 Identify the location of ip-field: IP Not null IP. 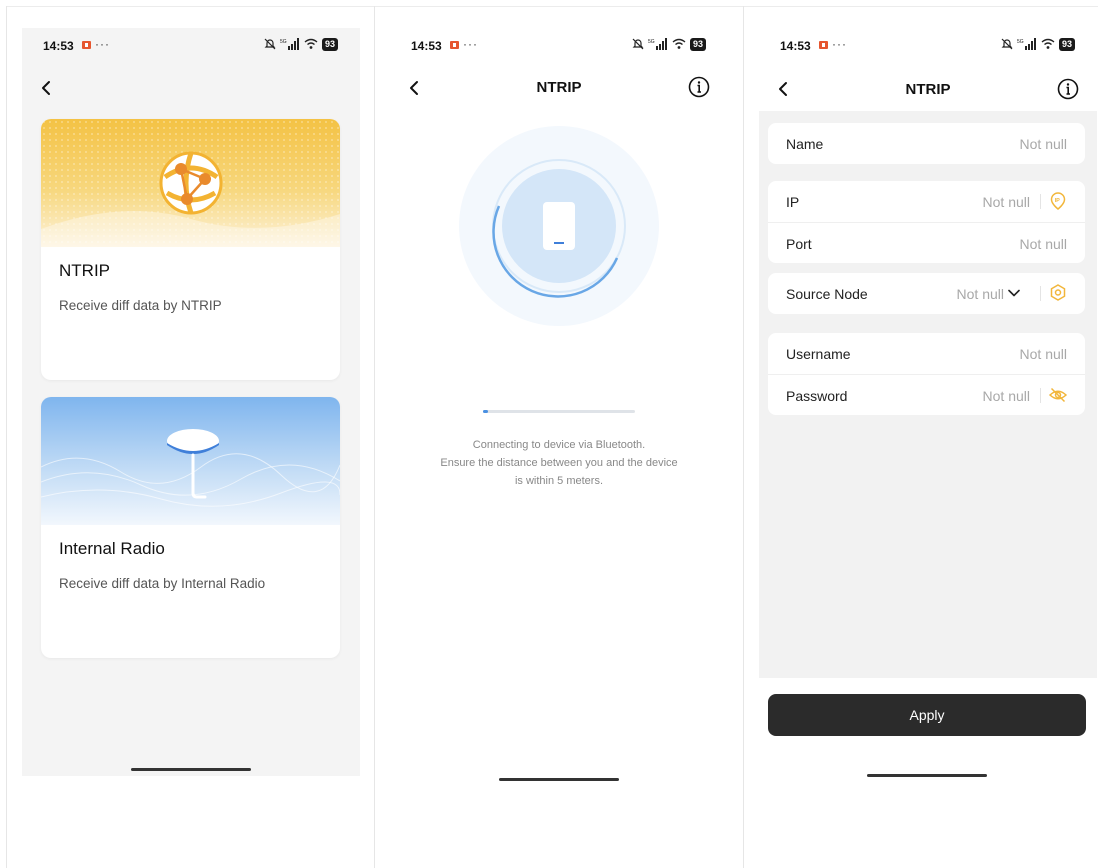
(926, 201).